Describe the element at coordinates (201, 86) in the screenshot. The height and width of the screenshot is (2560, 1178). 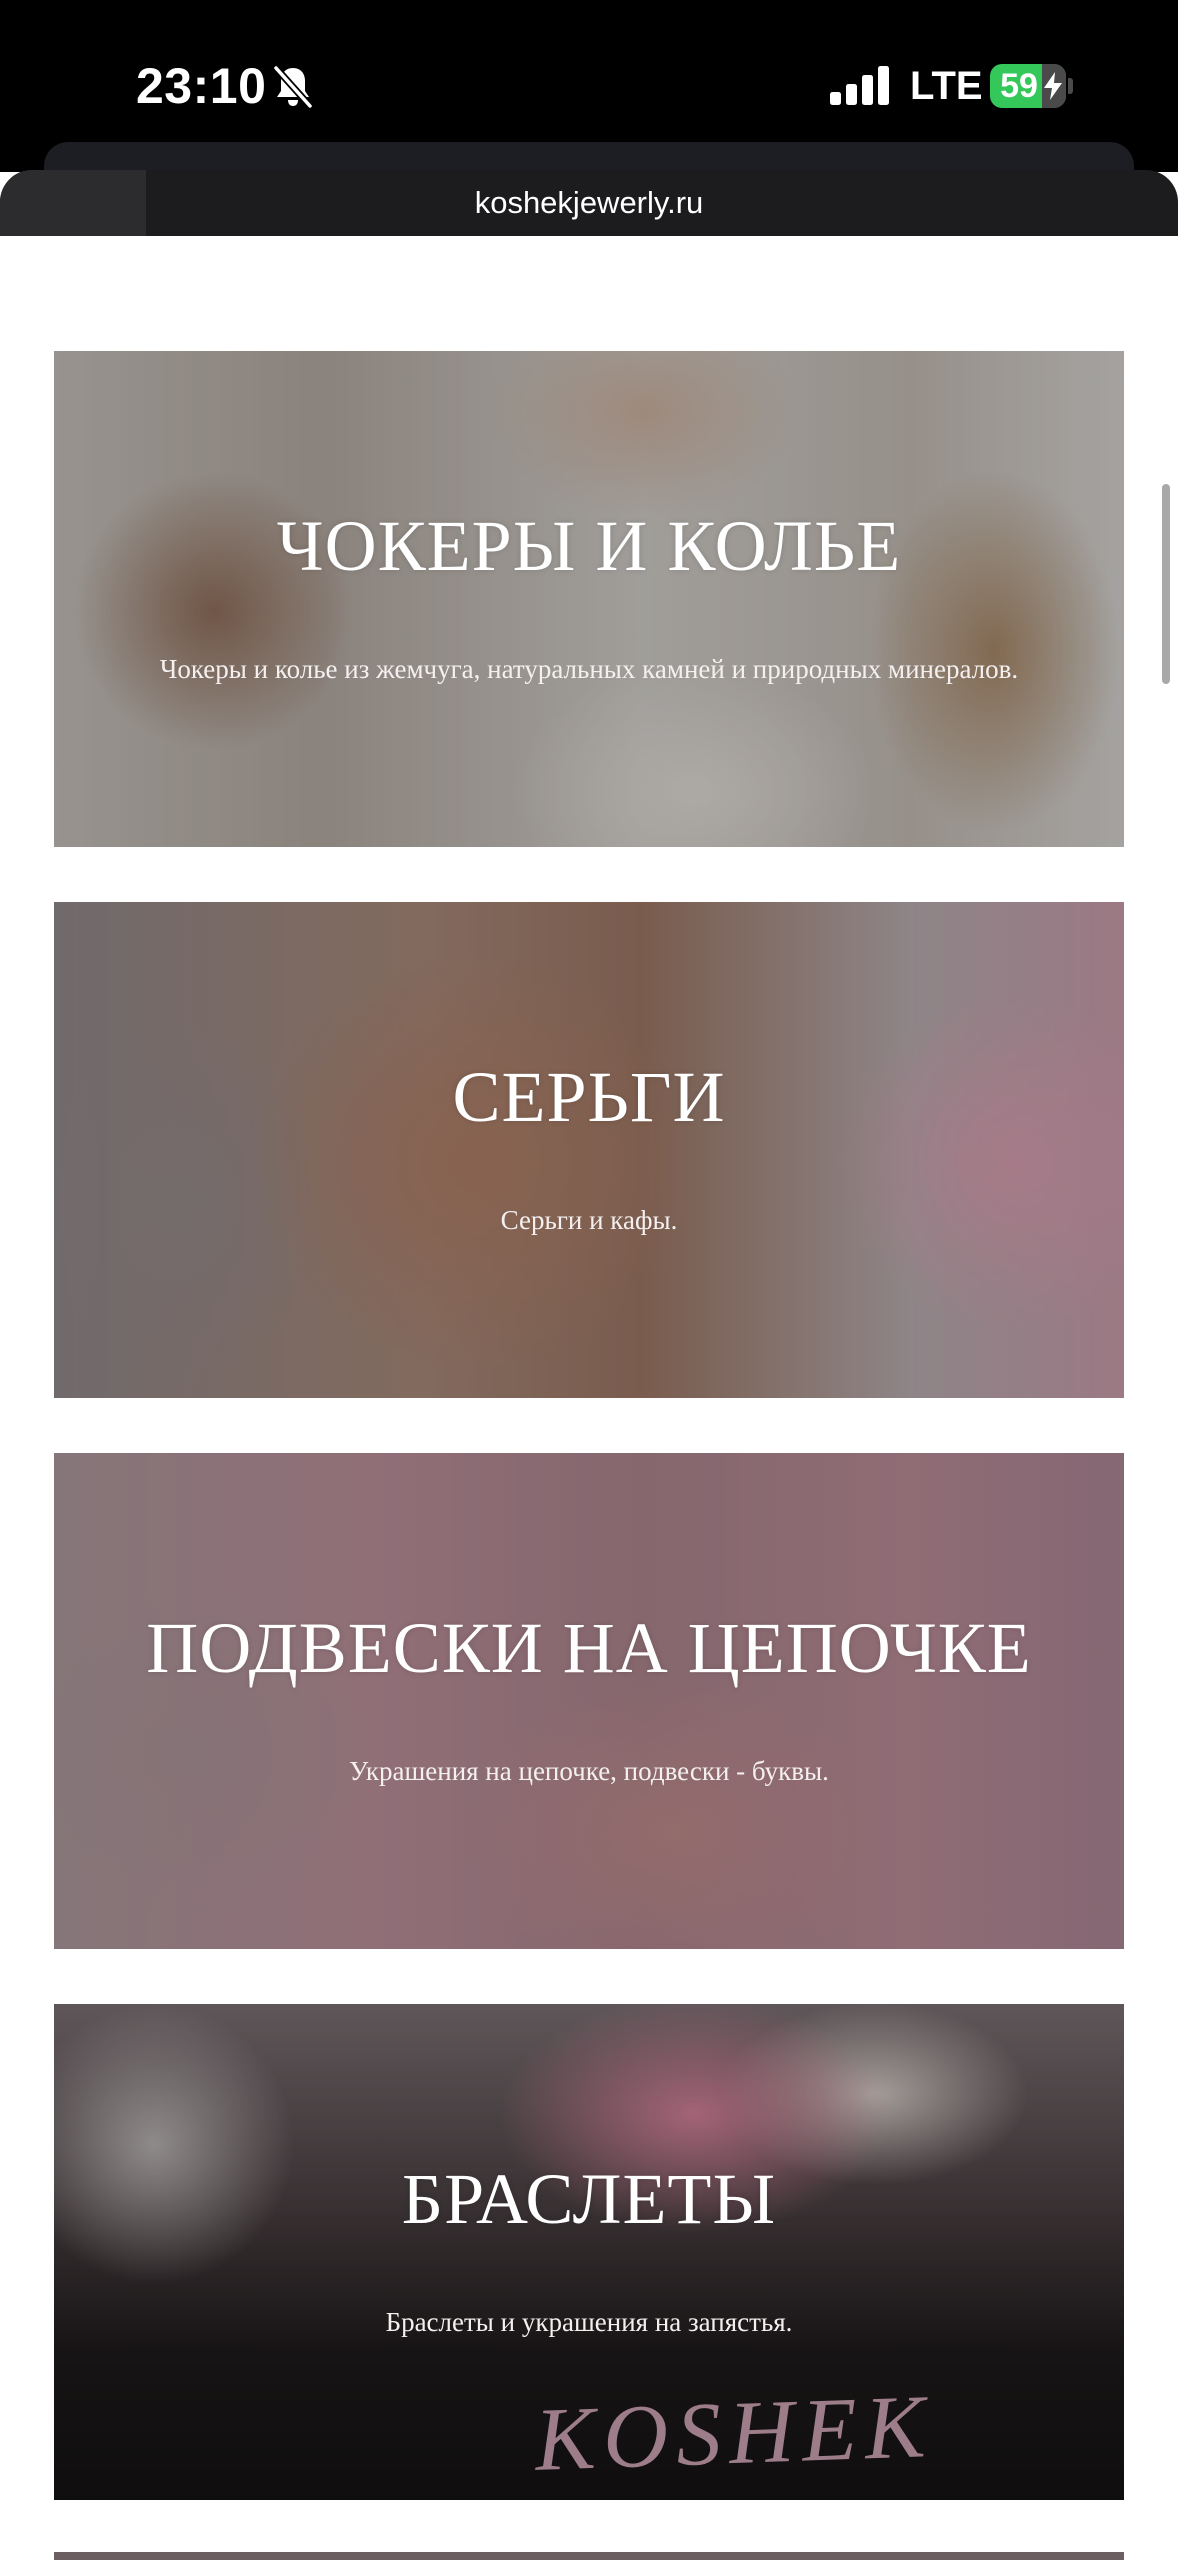
I see `status-time: 23:10` at that location.